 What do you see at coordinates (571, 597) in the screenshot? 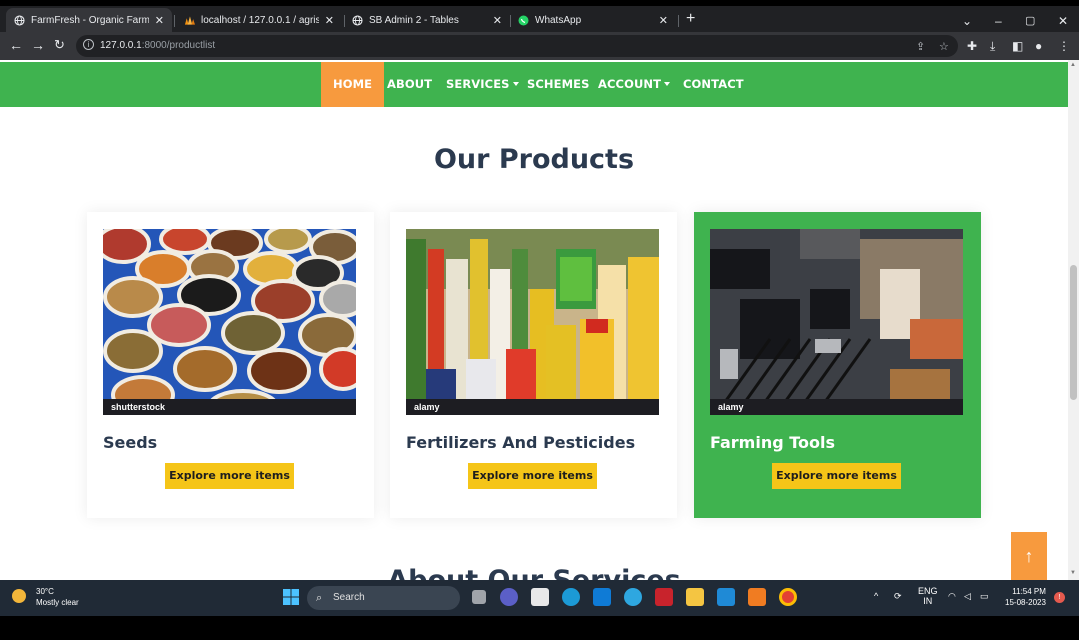
I see `edge-icon` at bounding box center [571, 597].